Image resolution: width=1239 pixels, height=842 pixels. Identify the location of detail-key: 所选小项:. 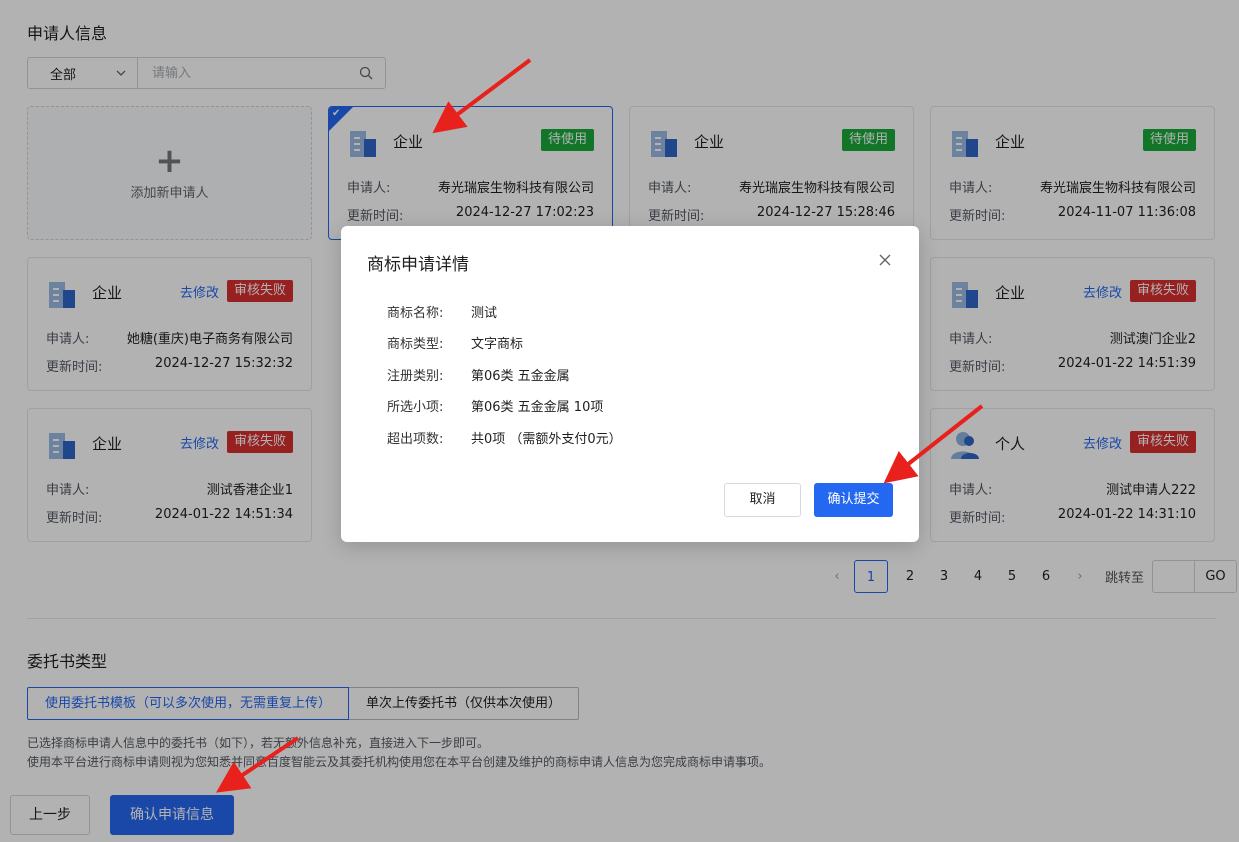
(415, 407).